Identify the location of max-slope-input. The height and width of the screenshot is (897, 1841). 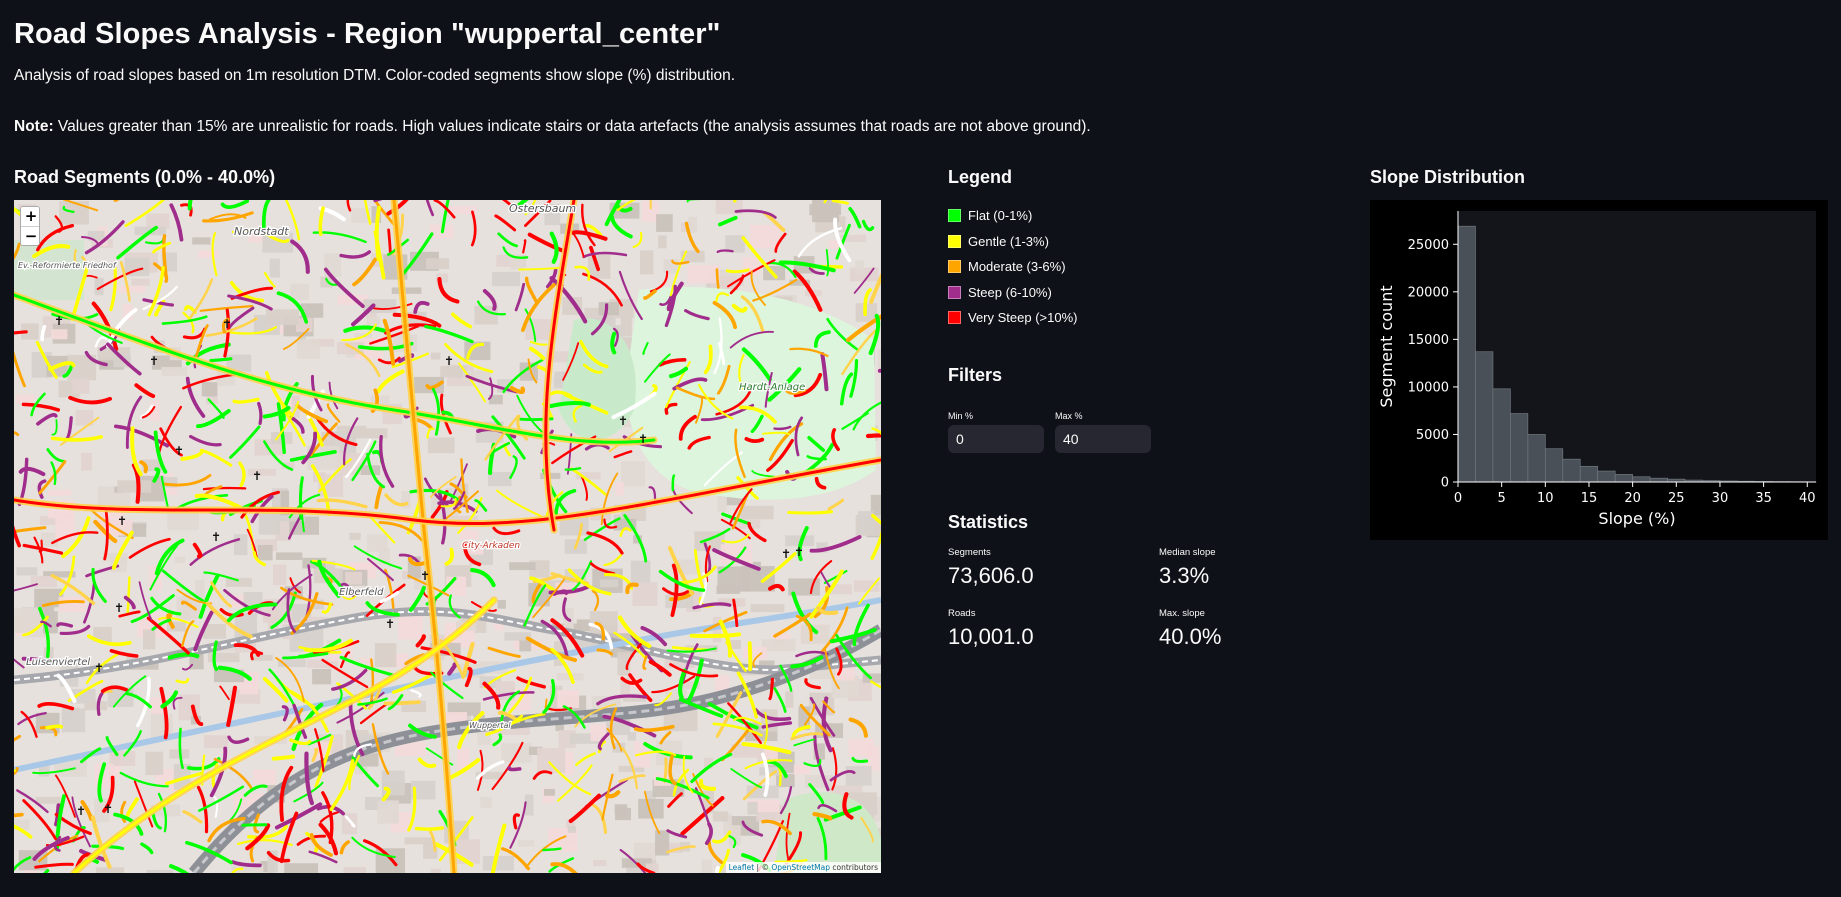
(1103, 439).